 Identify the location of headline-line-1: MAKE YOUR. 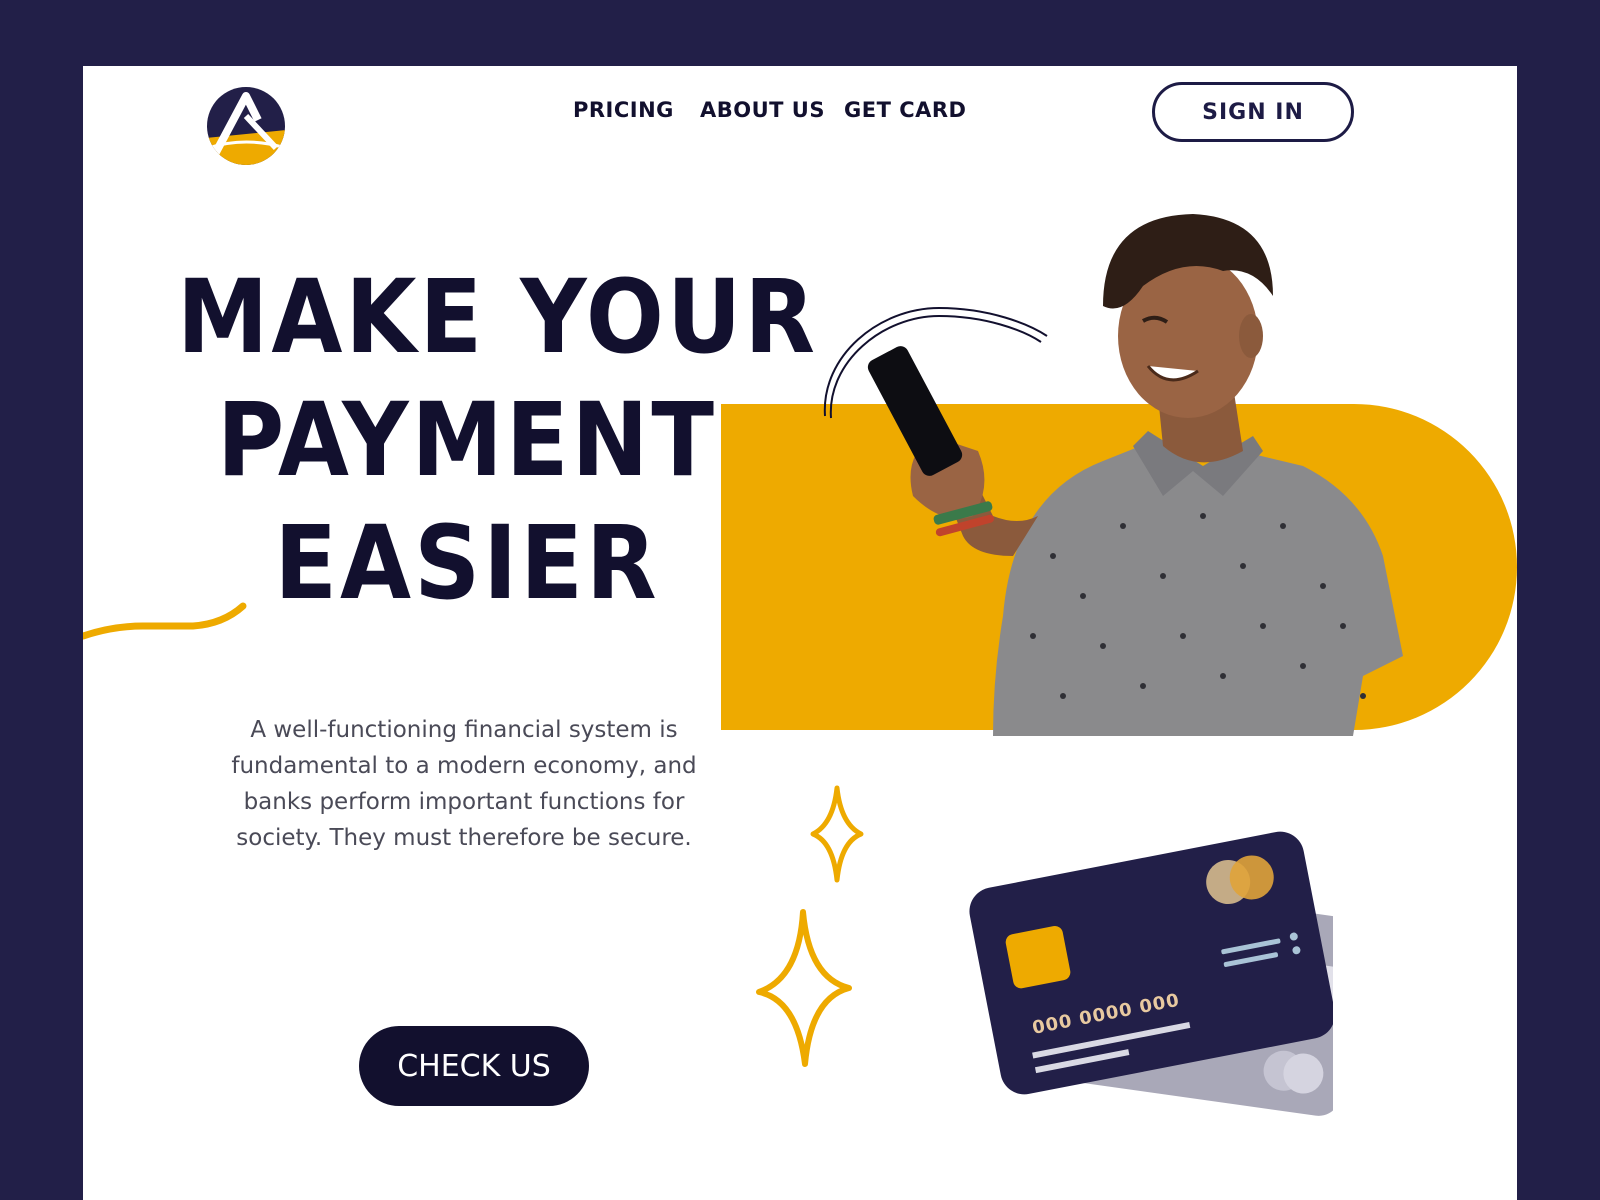
(498, 317).